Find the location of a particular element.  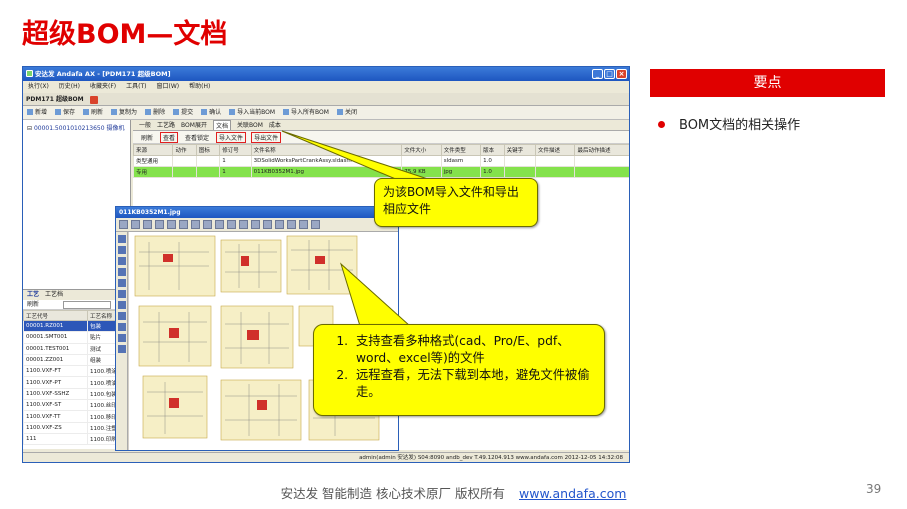

column-header: 工艺代号 is located at coordinates (56, 315).